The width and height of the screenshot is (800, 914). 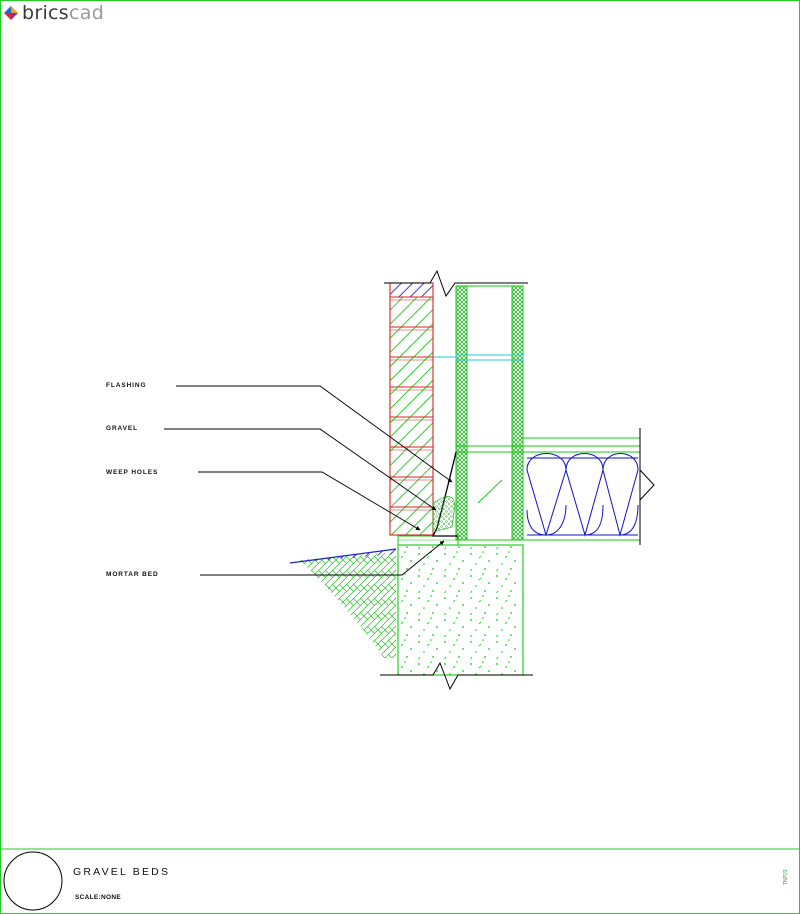 What do you see at coordinates (428, 540) in the screenshot?
I see `mortar-bed` at bounding box center [428, 540].